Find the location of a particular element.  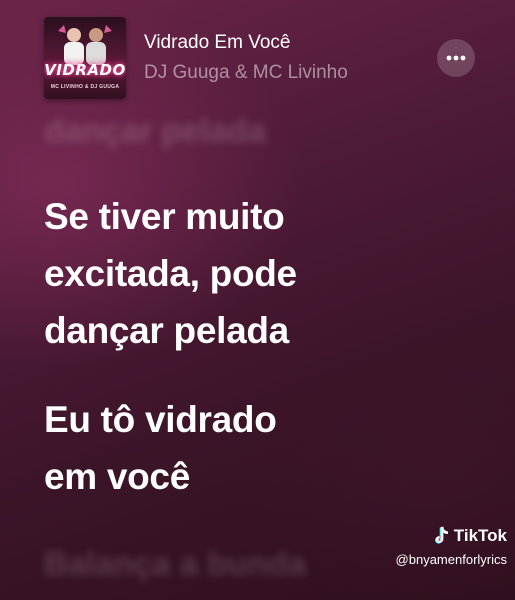

album-art-subtitle: MC LIVINHO & DJ GUUGA is located at coordinates (85, 87).